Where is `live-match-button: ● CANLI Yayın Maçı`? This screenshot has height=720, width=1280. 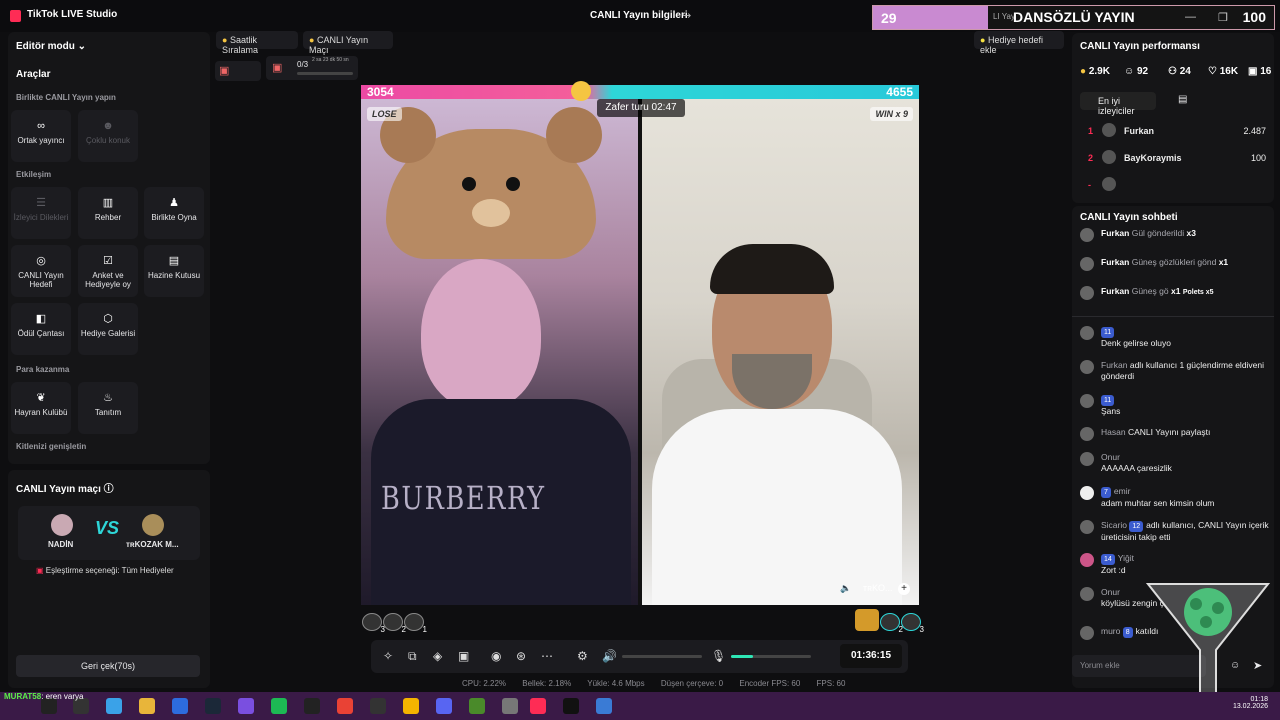 live-match-button: ● CANLI Yayın Maçı is located at coordinates (348, 43).